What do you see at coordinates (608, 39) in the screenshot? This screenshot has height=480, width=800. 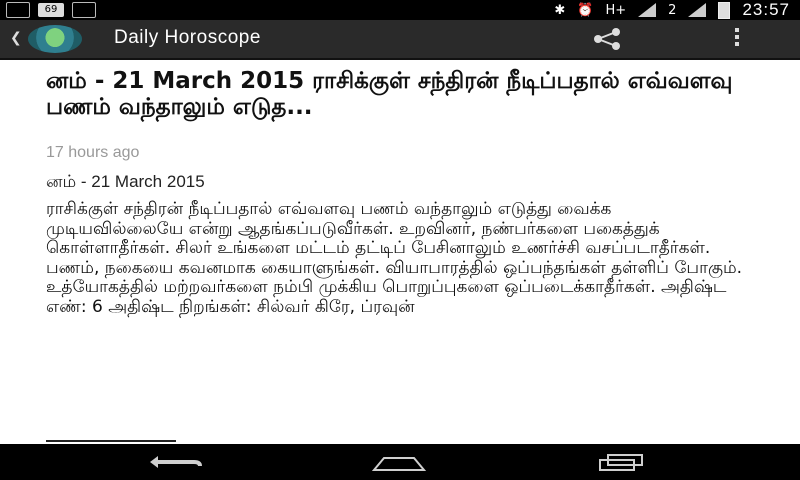 I see `share-icon` at bounding box center [608, 39].